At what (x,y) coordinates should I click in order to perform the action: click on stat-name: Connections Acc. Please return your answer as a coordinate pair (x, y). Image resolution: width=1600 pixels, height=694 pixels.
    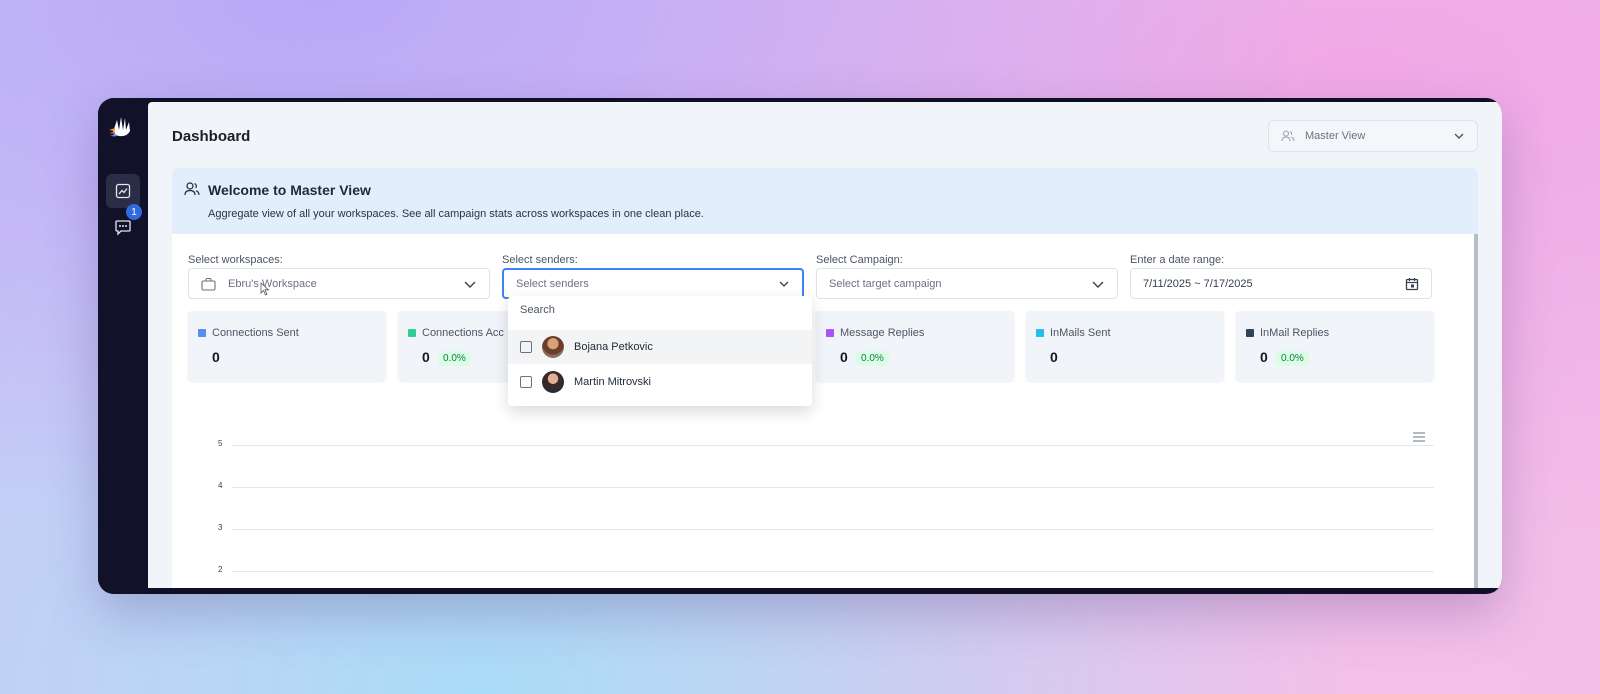
    Looking at the image, I should click on (463, 333).